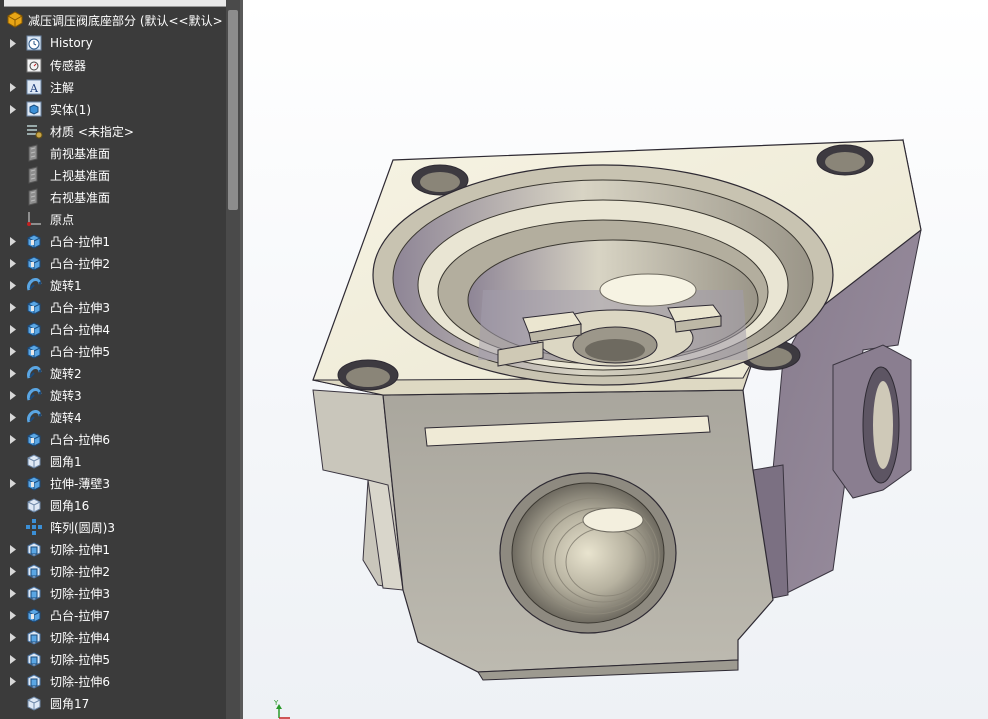 Image resolution: width=988 pixels, height=719 pixels. What do you see at coordinates (113, 439) in the screenshot?
I see `tree-item: 凸台-拉伸6` at bounding box center [113, 439].